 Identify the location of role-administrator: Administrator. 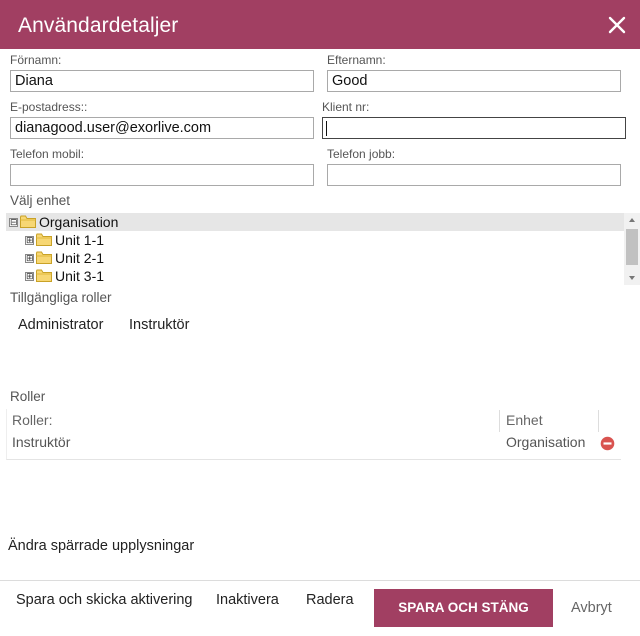
(60, 325).